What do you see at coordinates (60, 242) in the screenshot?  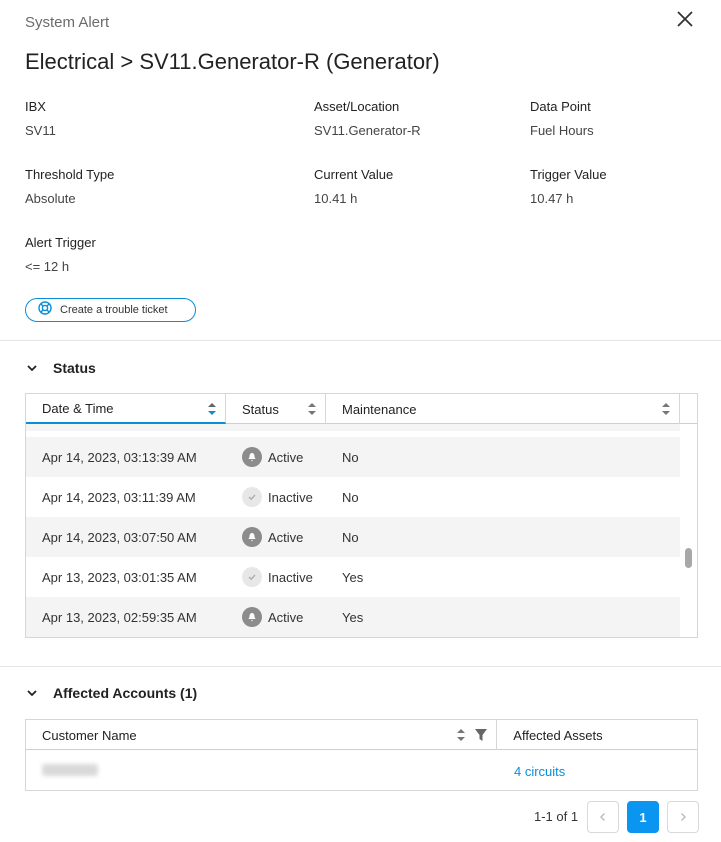 I see `alert-trigger-label: Alert Trigger` at bounding box center [60, 242].